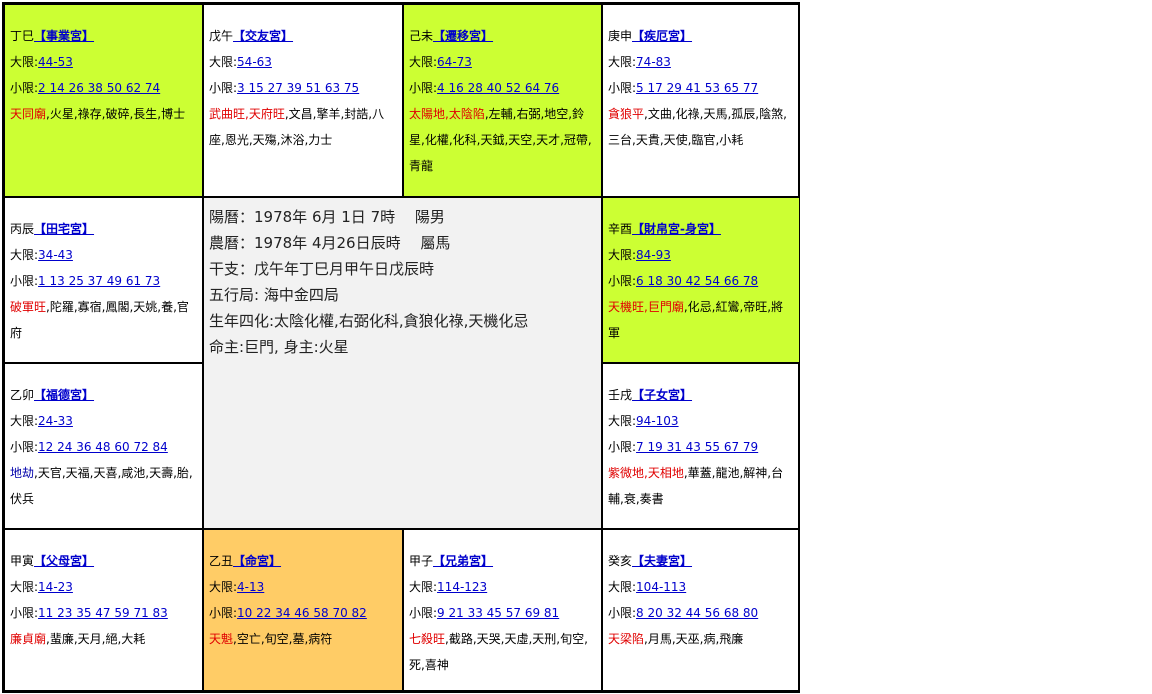 The width and height of the screenshot is (1152, 694). Describe the element at coordinates (99, 281) in the screenshot. I see `minor-limit-link: 1 13 25 37 49 61 73` at that location.